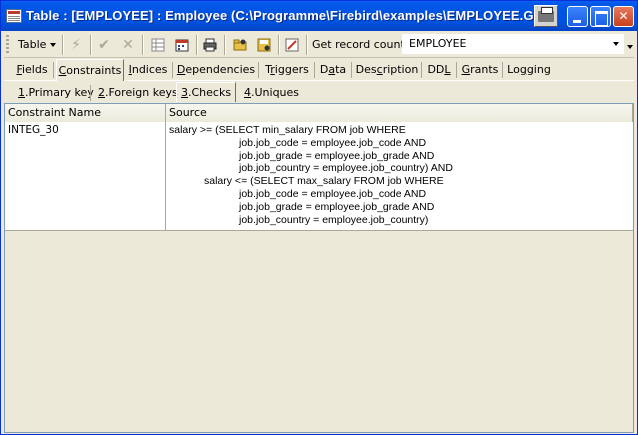  What do you see at coordinates (138, 93) in the screenshot?
I see `subtab-foreign-keys: 2.Foreign keys` at bounding box center [138, 93].